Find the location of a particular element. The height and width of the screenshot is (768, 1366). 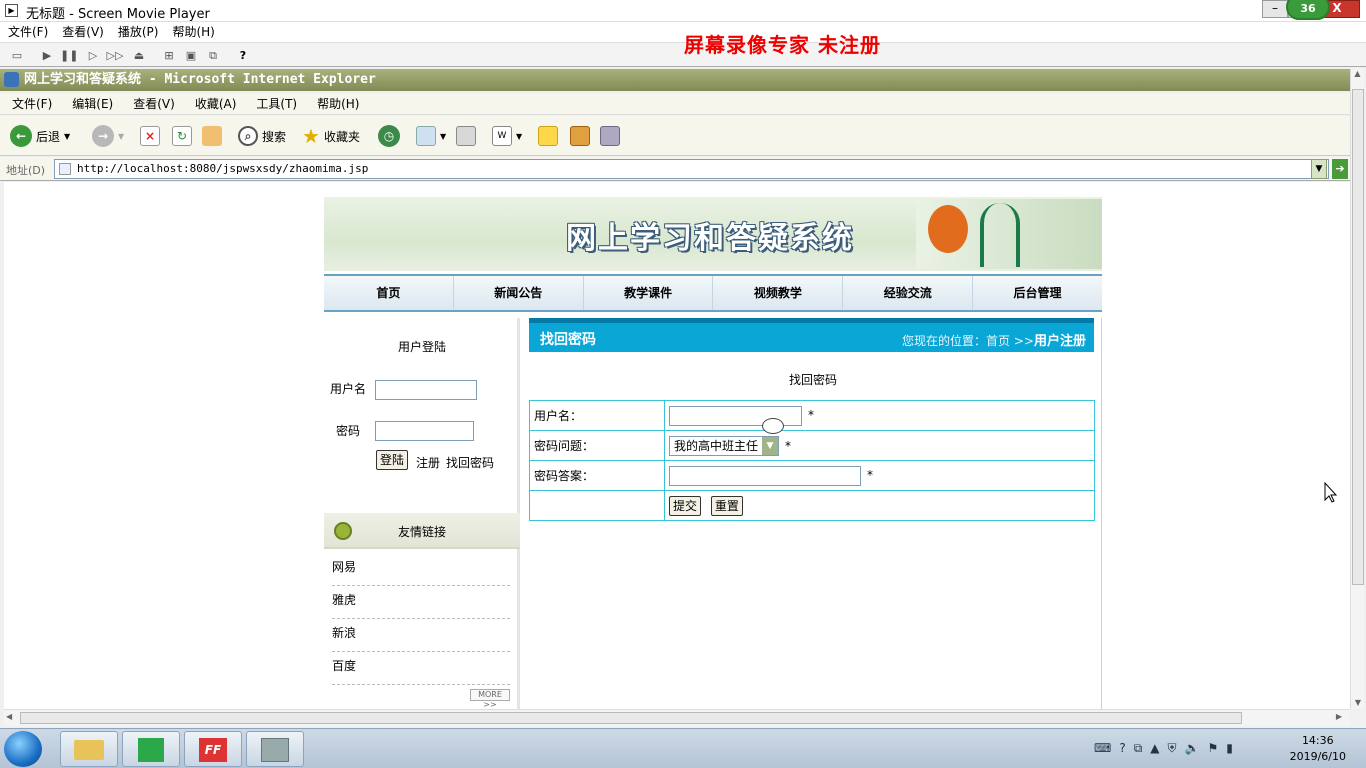

submit-button: 提交 is located at coordinates (685, 505).